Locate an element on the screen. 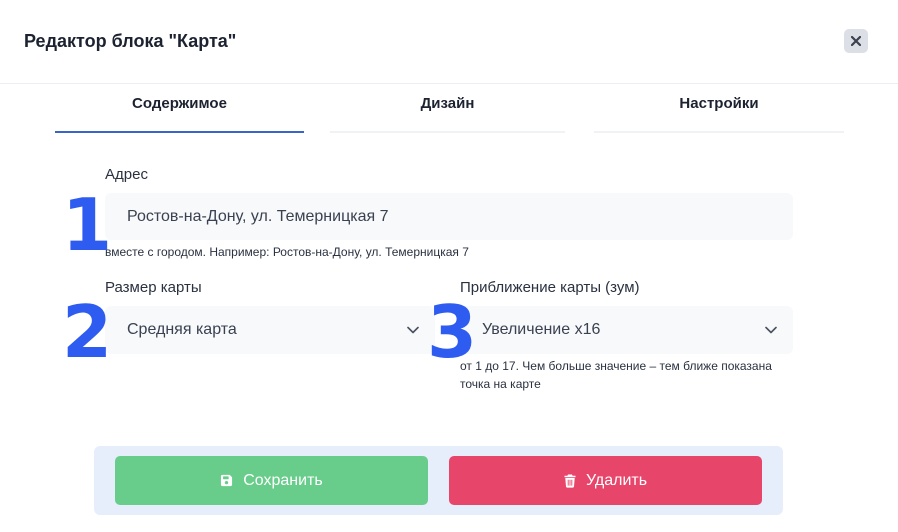 The height and width of the screenshot is (532, 898). address-value: Ростов-на-Дону, ул. Темерницкая 7 is located at coordinates (258, 216).